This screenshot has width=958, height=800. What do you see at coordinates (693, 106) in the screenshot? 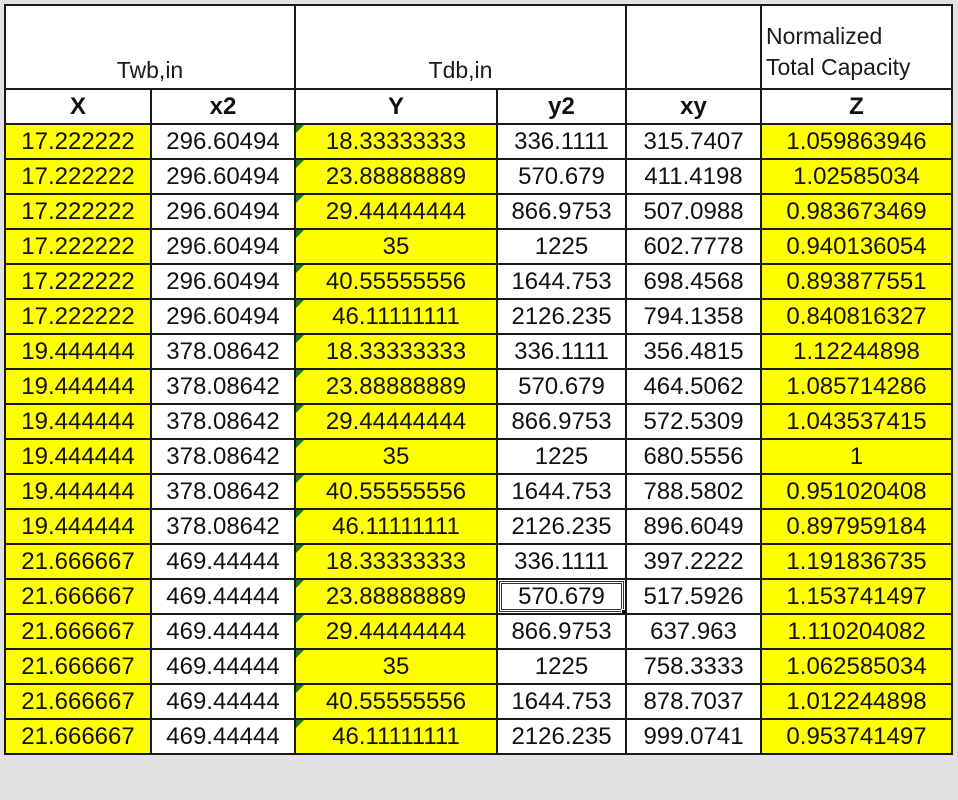
I see `column-header-xy: xy` at bounding box center [693, 106].